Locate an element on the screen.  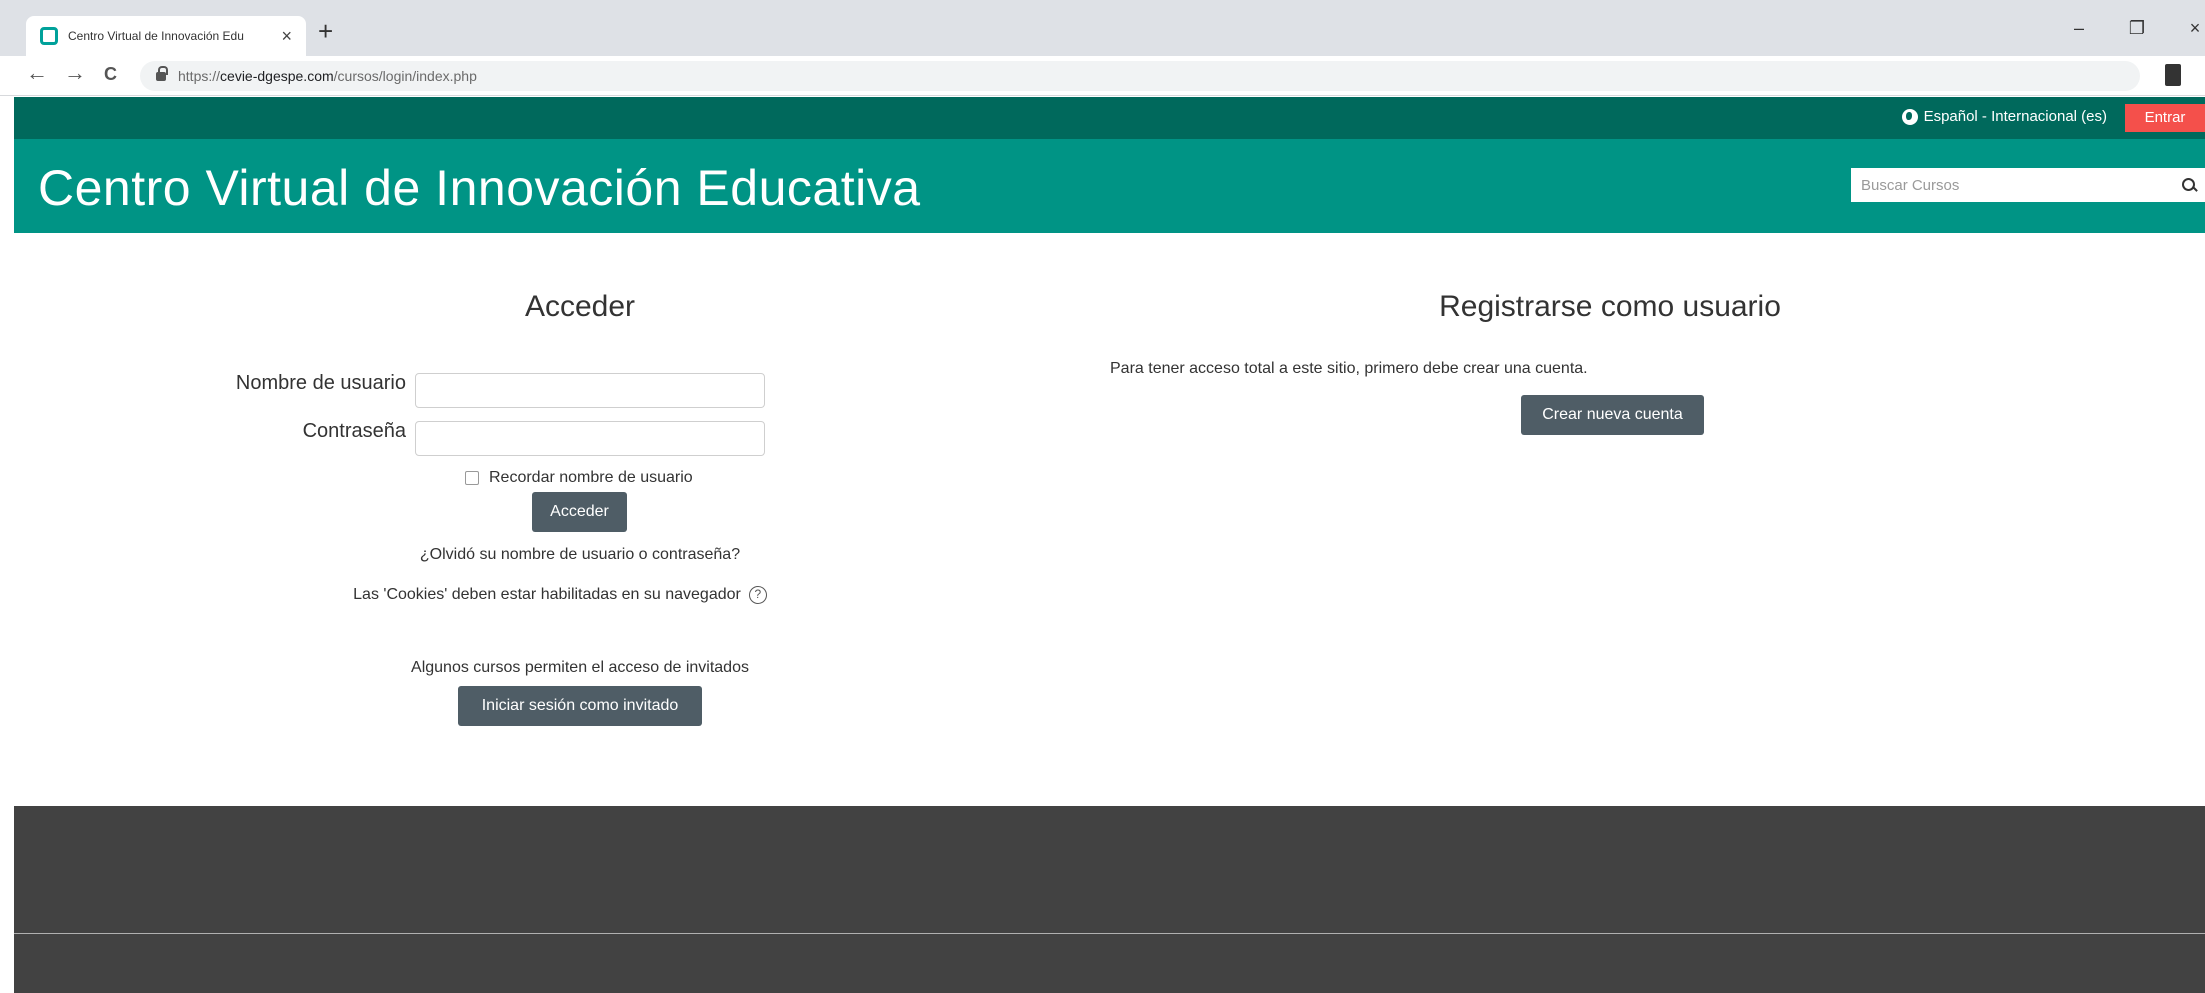
language-label: Español - Internacional (es) is located at coordinates (2015, 116).